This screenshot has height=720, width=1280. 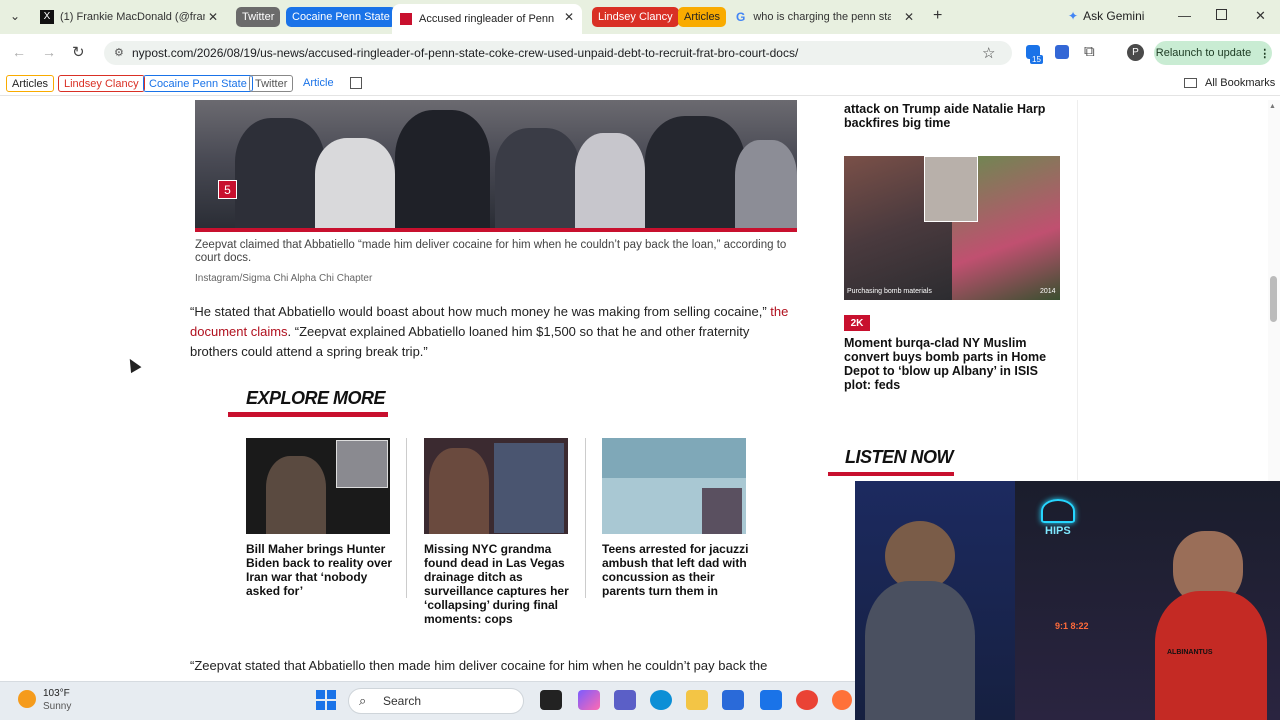 I want to click on forward-arrow-icon: →, so click(x=49, y=52).